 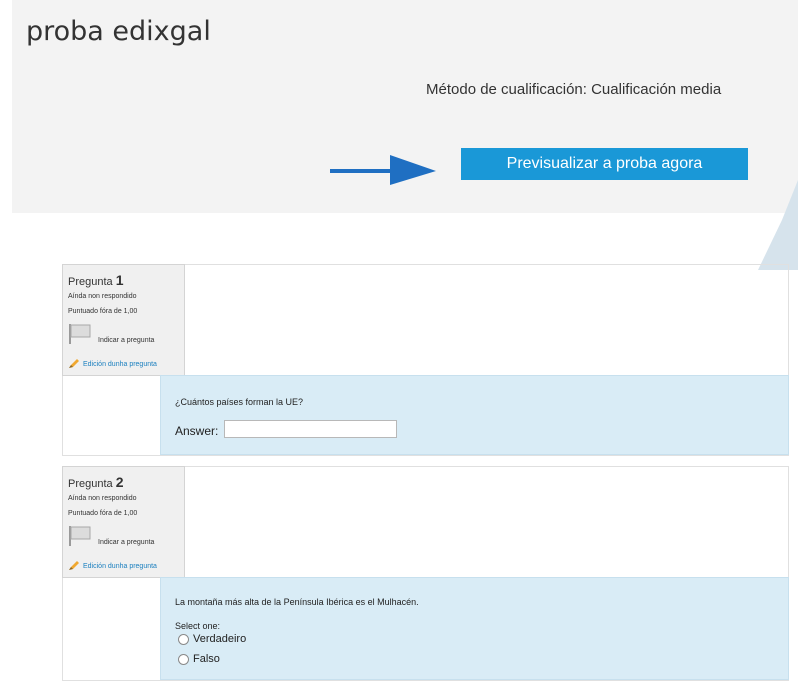 I want to click on preview-quiz-button: Previsualizar a proba agora, so click(x=604, y=164).